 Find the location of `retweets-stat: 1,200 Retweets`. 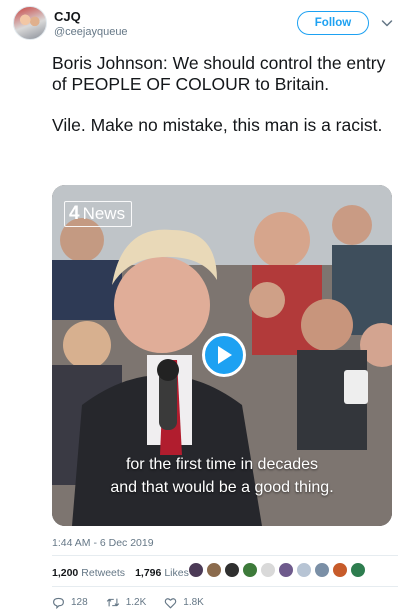

retweets-stat: 1,200 Retweets is located at coordinates (88, 573).